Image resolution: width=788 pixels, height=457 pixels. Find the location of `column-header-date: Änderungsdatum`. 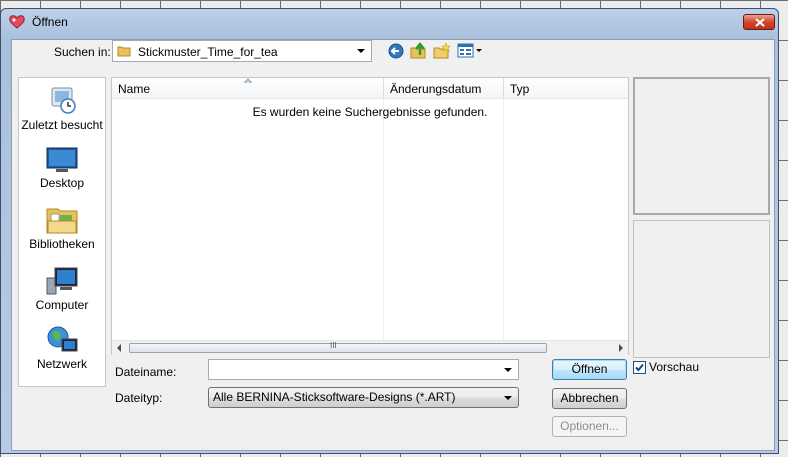

column-header-date: Änderungsdatum is located at coordinates (444, 88).